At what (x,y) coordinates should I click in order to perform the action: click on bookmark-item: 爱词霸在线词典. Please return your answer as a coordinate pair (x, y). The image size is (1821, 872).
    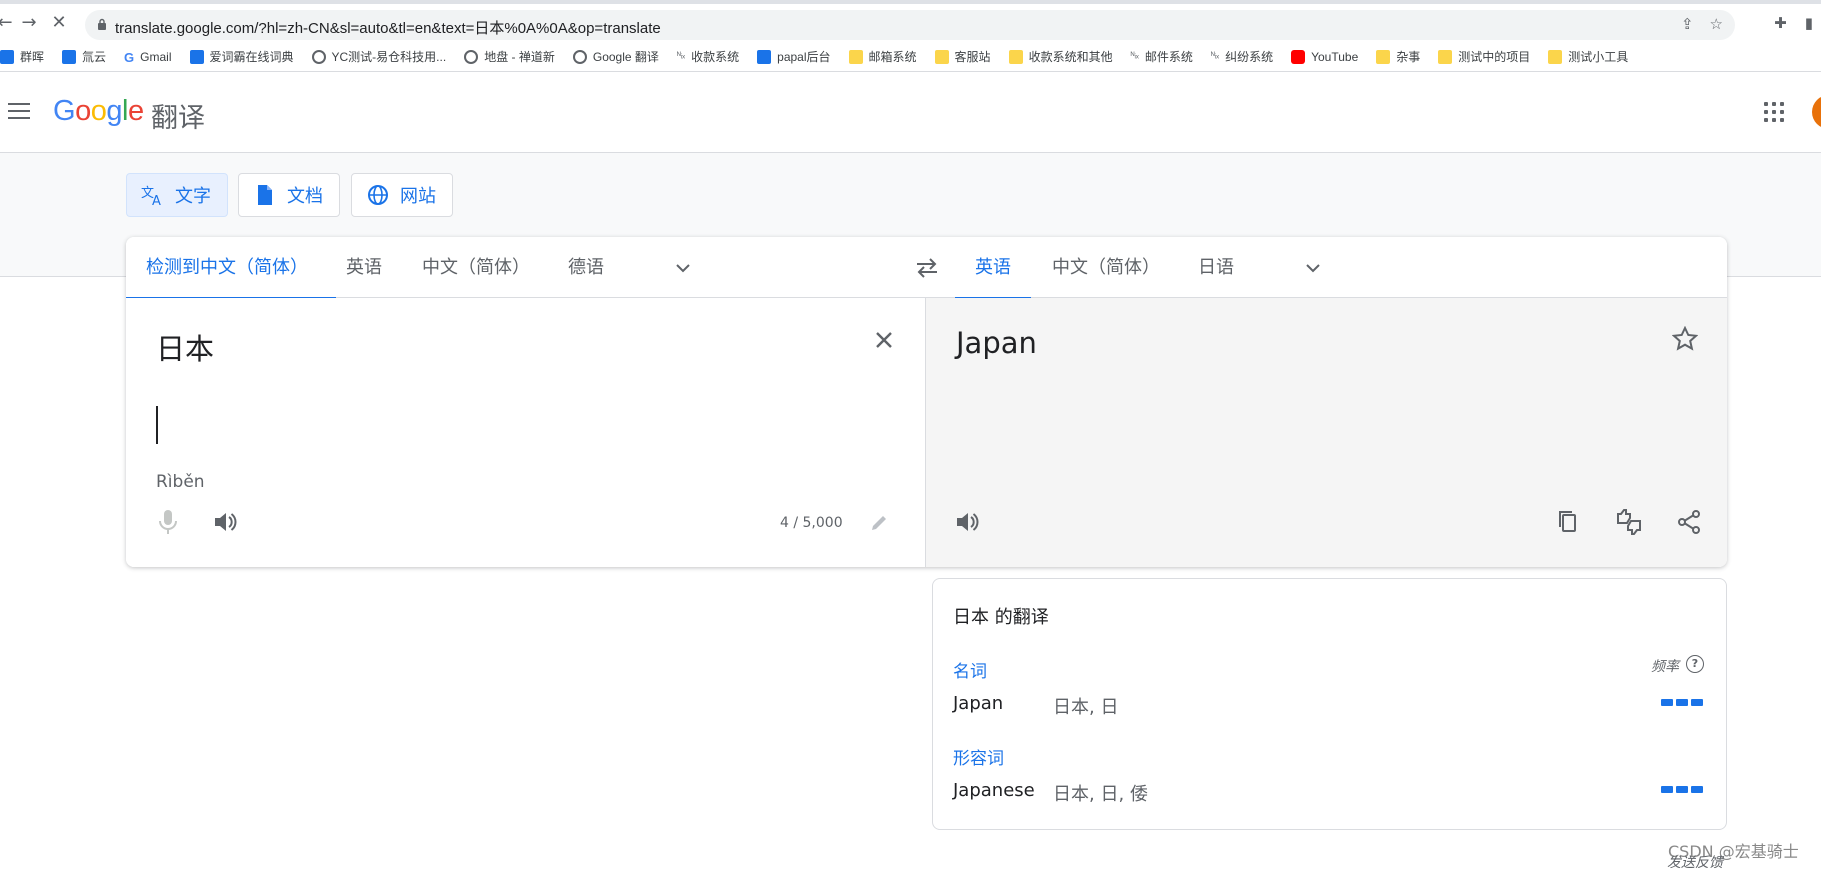
    Looking at the image, I should click on (241, 56).